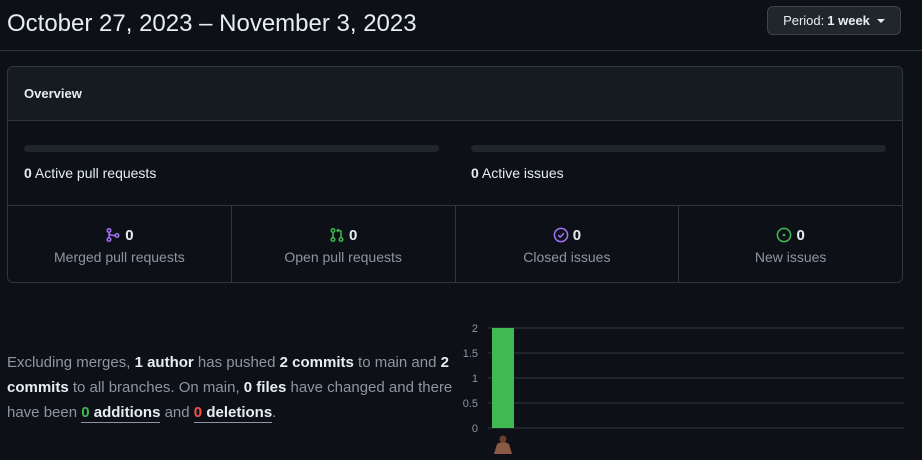 Image resolution: width=922 pixels, height=460 pixels. Describe the element at coordinates (503, 378) in the screenshot. I see `commit-bar` at that location.